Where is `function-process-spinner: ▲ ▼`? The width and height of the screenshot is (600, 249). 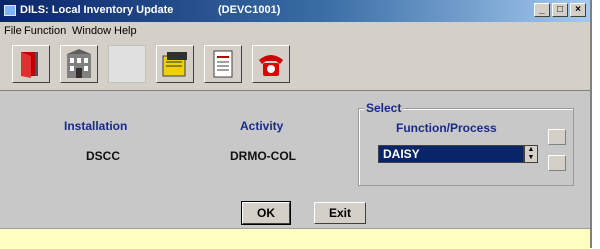
function-process-spinner: ▲ ▼ is located at coordinates (531, 154).